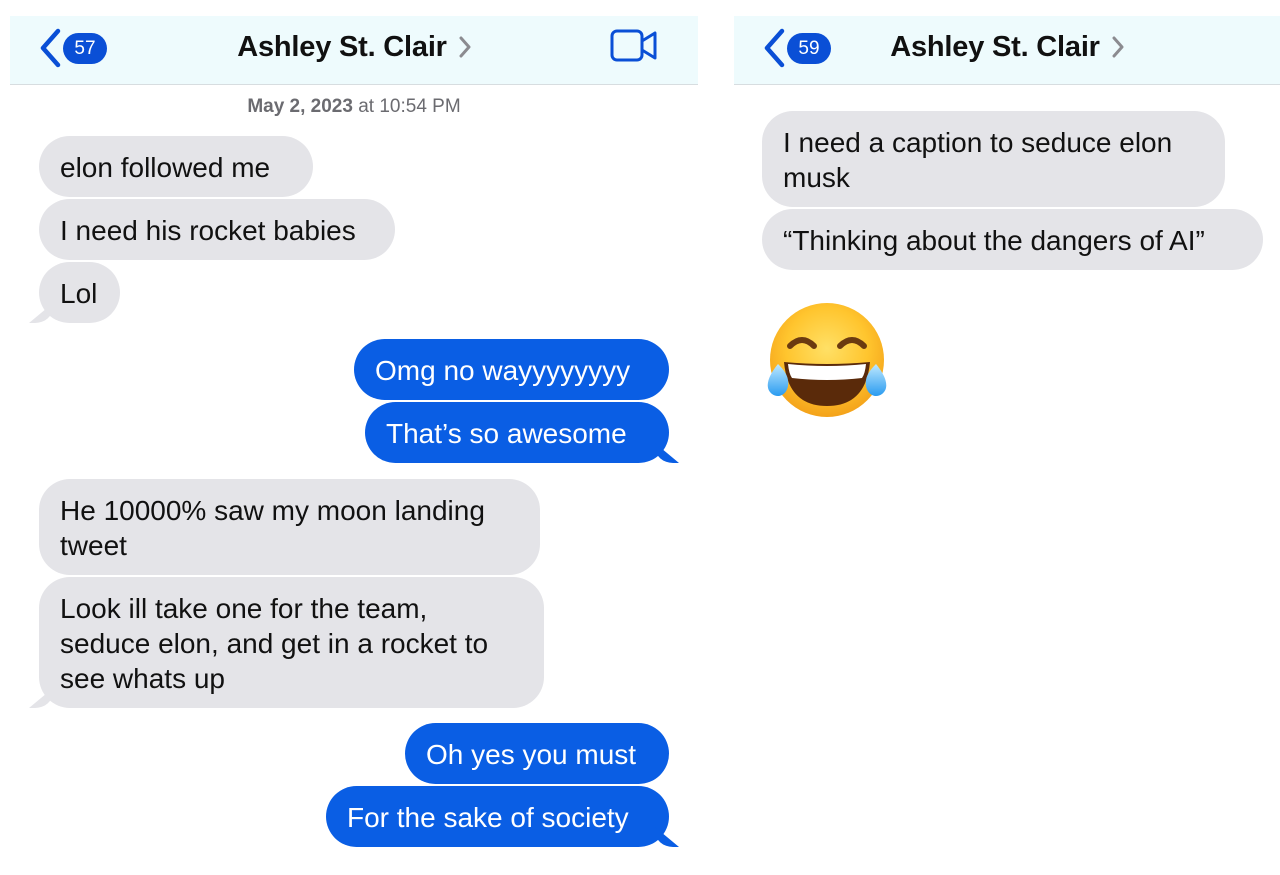  I want to click on message-bubble-sent: For the sake of society, so click(497, 816).